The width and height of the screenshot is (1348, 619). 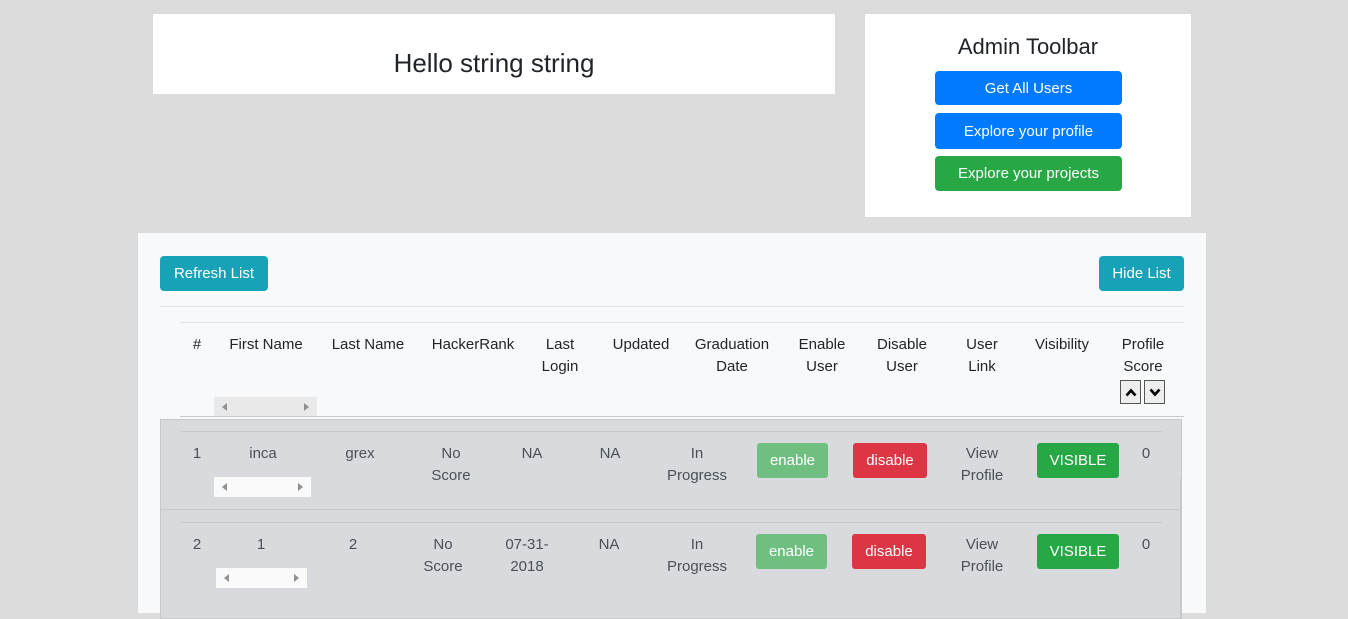 What do you see at coordinates (682, 416) in the screenshot?
I see `header-bottom-border` at bounding box center [682, 416].